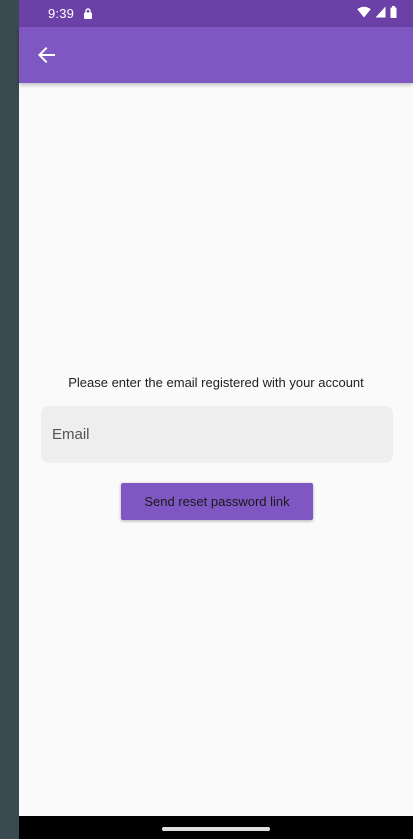  Describe the element at coordinates (380, 12) in the screenshot. I see `signal-icon` at that location.